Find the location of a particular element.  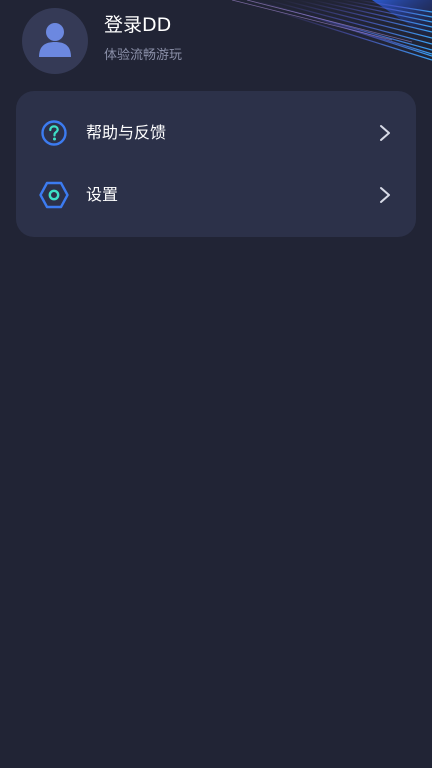

header-light-decoration is located at coordinates (302, 45).